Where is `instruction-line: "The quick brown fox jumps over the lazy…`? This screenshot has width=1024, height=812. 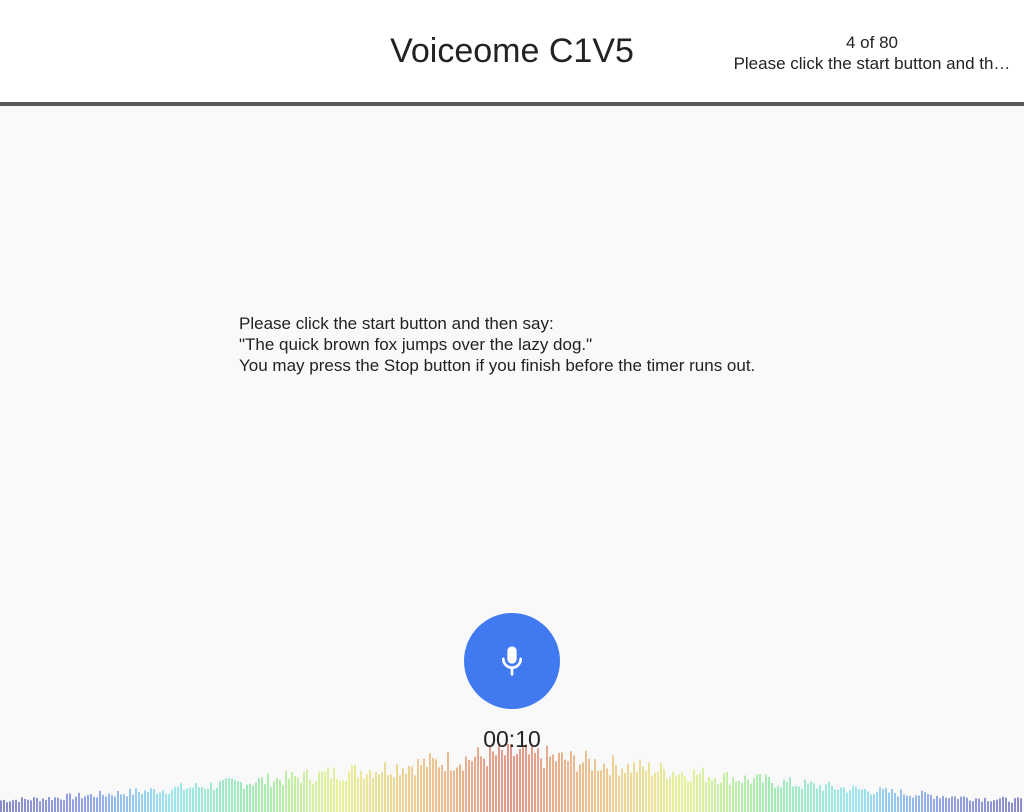 instruction-line: "The quick brown fox jumps over the lazy… is located at coordinates (416, 344).